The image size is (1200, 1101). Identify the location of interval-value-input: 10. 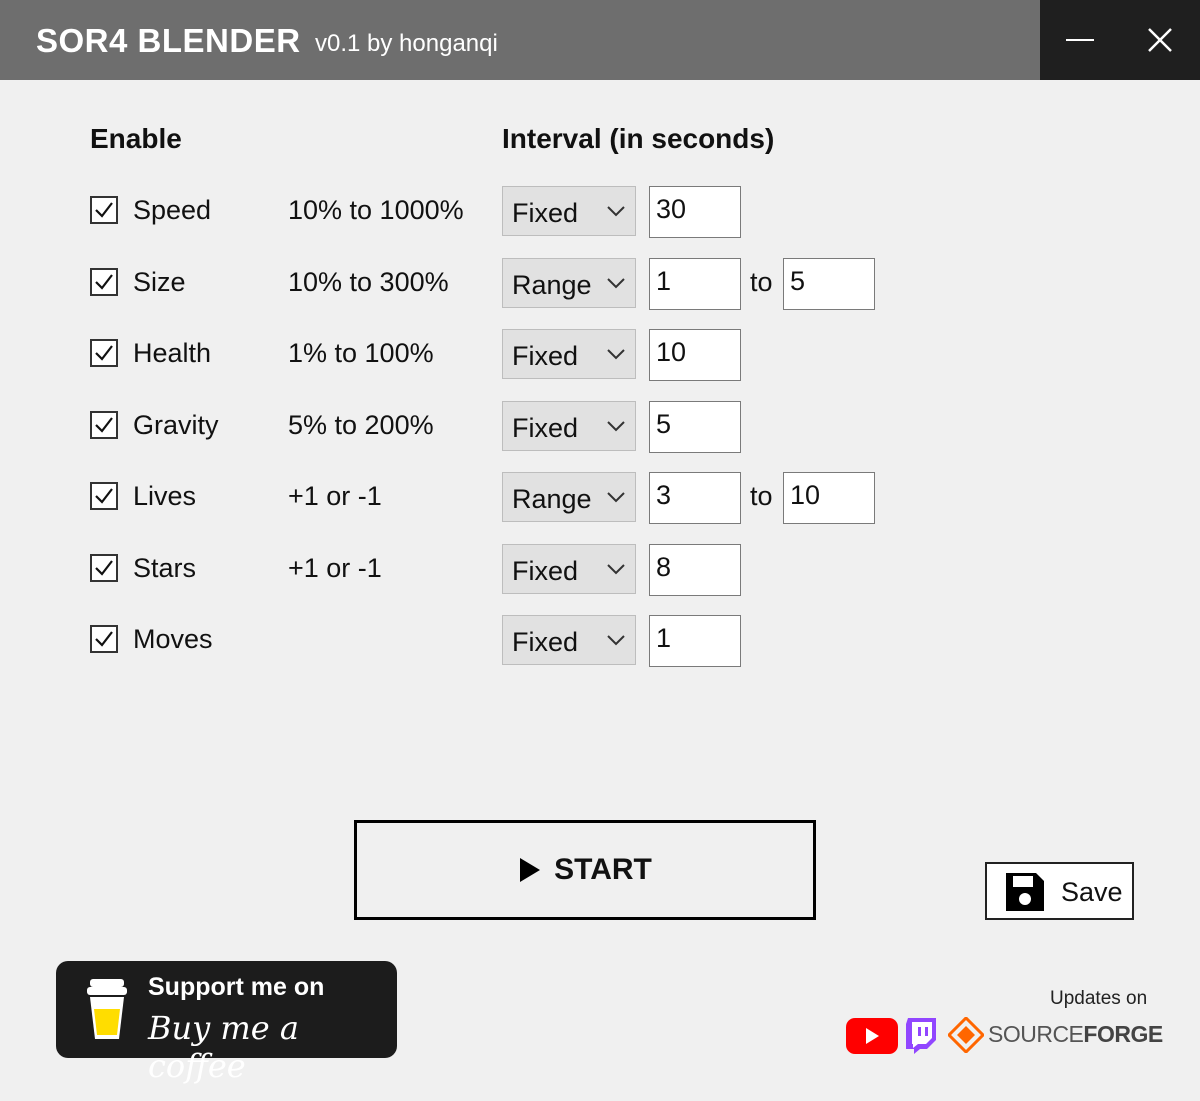
(695, 355).